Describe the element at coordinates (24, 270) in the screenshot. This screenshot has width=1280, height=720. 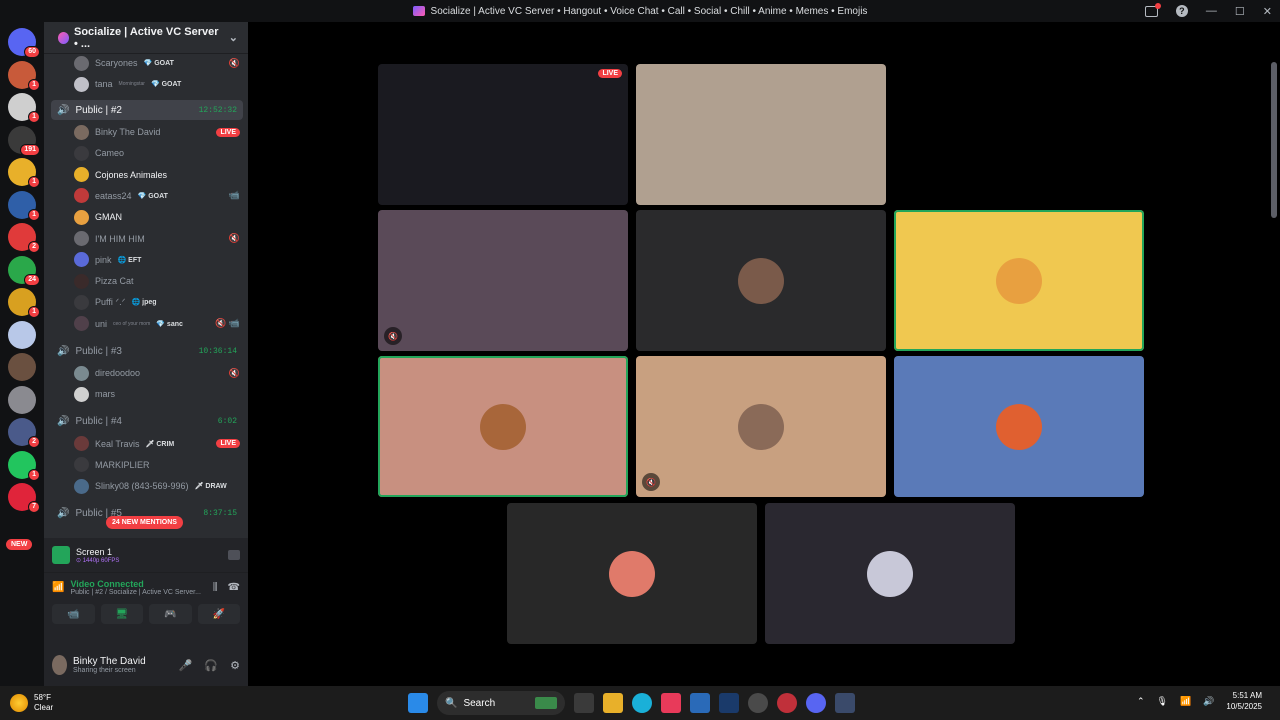
I see `server-icon: 24` at that location.